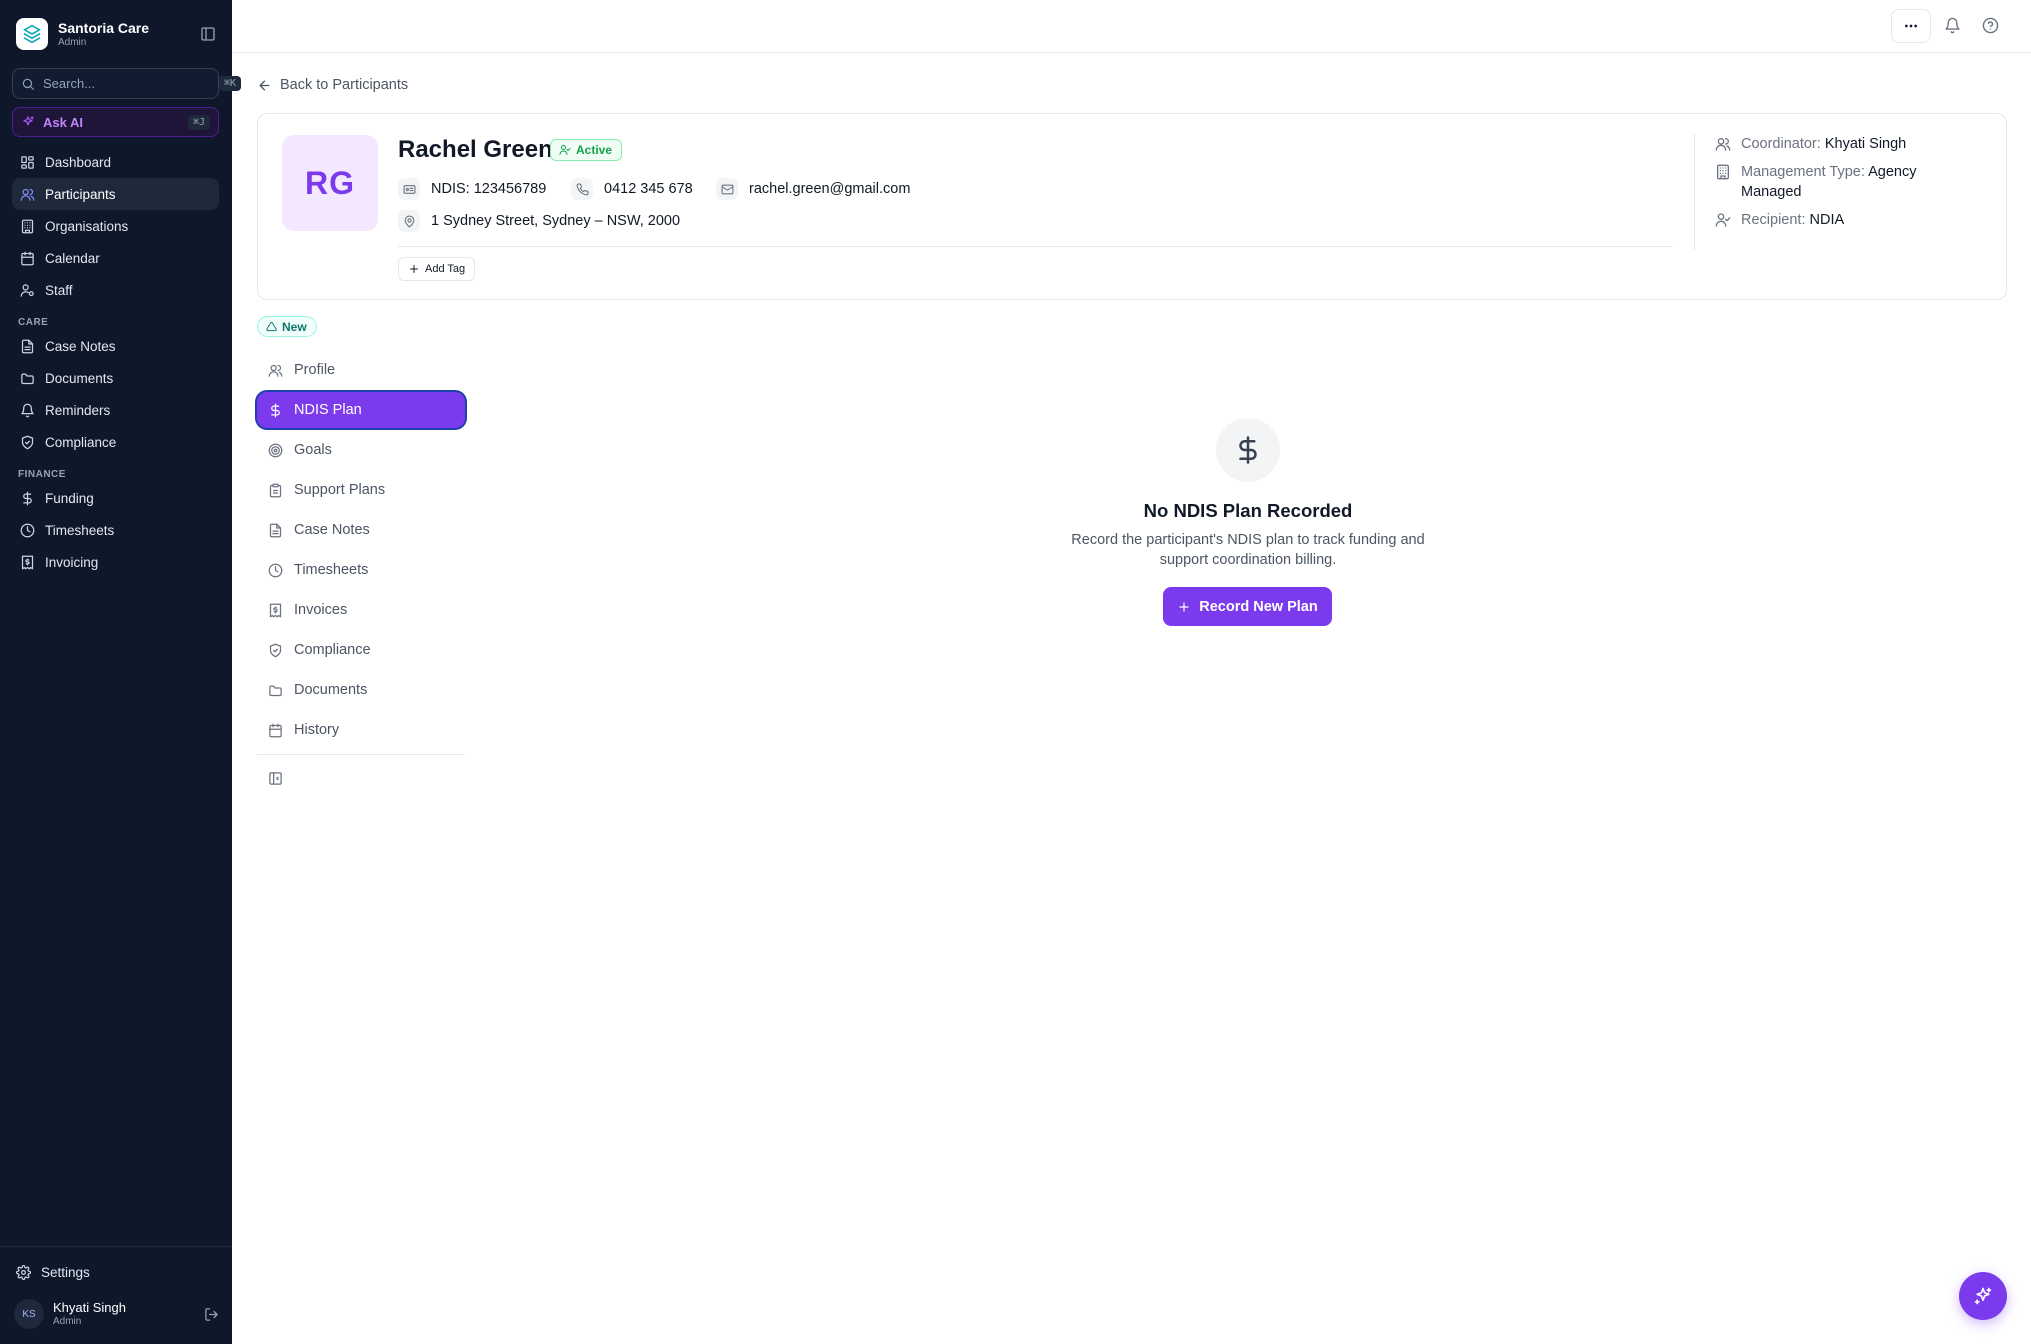 This screenshot has height=1344, width=2031. What do you see at coordinates (275, 610) in the screenshot?
I see `receipt-icon` at bounding box center [275, 610].